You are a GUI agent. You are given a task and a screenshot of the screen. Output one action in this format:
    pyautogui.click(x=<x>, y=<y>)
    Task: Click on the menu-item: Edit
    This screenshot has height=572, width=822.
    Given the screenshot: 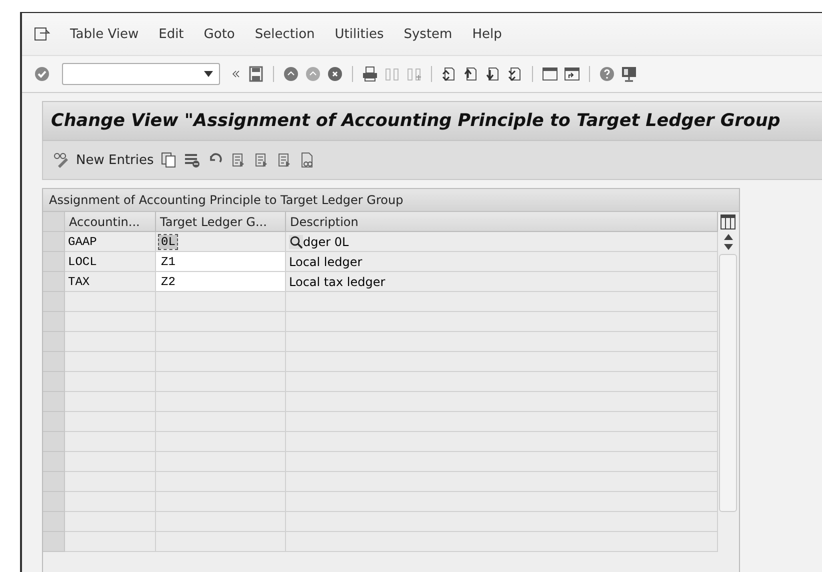 What is the action you would take?
    pyautogui.click(x=171, y=34)
    